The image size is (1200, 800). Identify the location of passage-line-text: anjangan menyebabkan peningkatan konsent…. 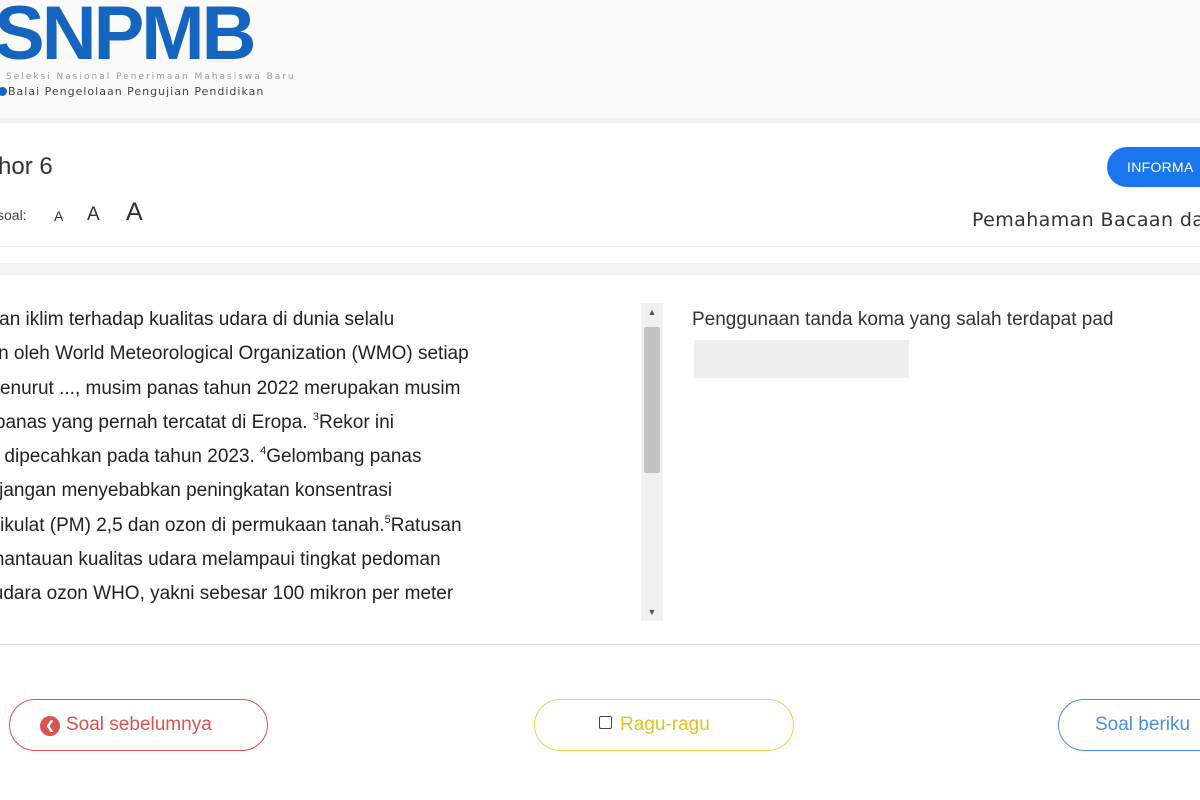
(196, 491).